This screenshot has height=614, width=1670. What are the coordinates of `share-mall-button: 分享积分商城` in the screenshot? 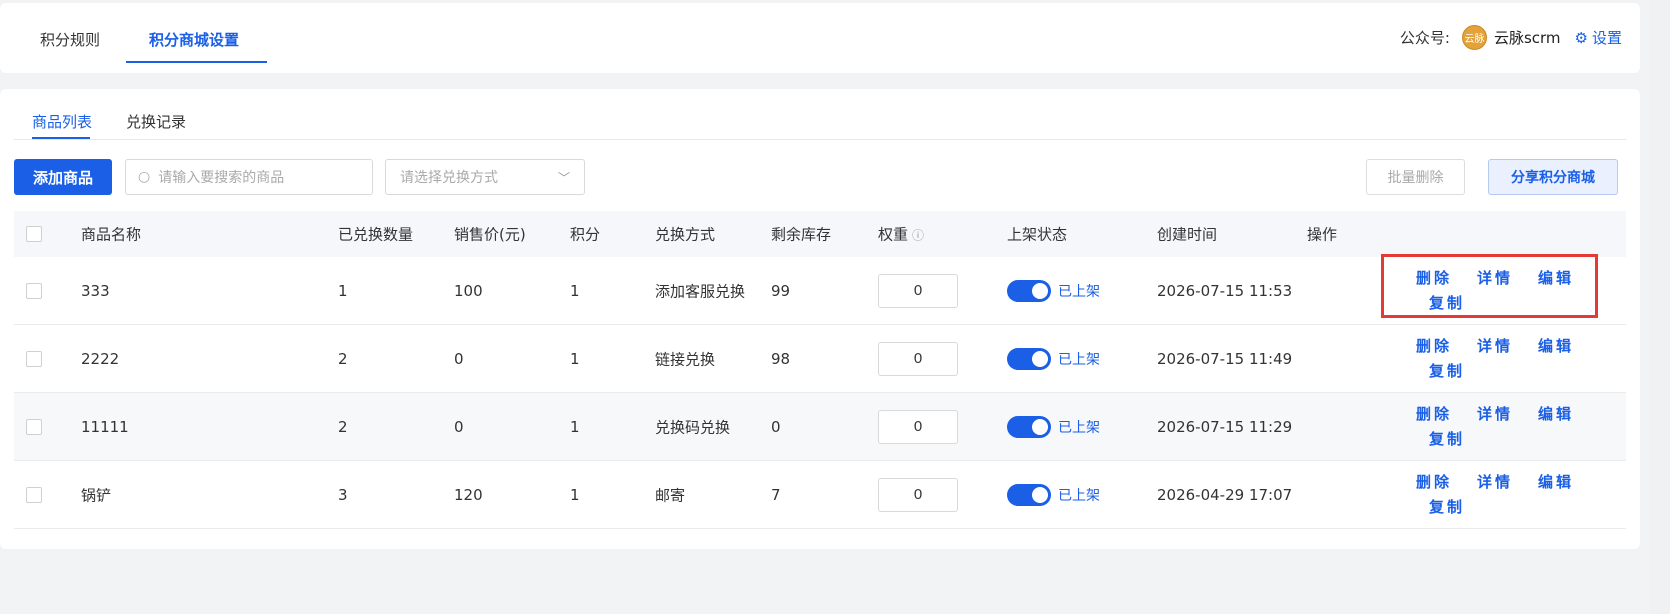 It's located at (1553, 177).